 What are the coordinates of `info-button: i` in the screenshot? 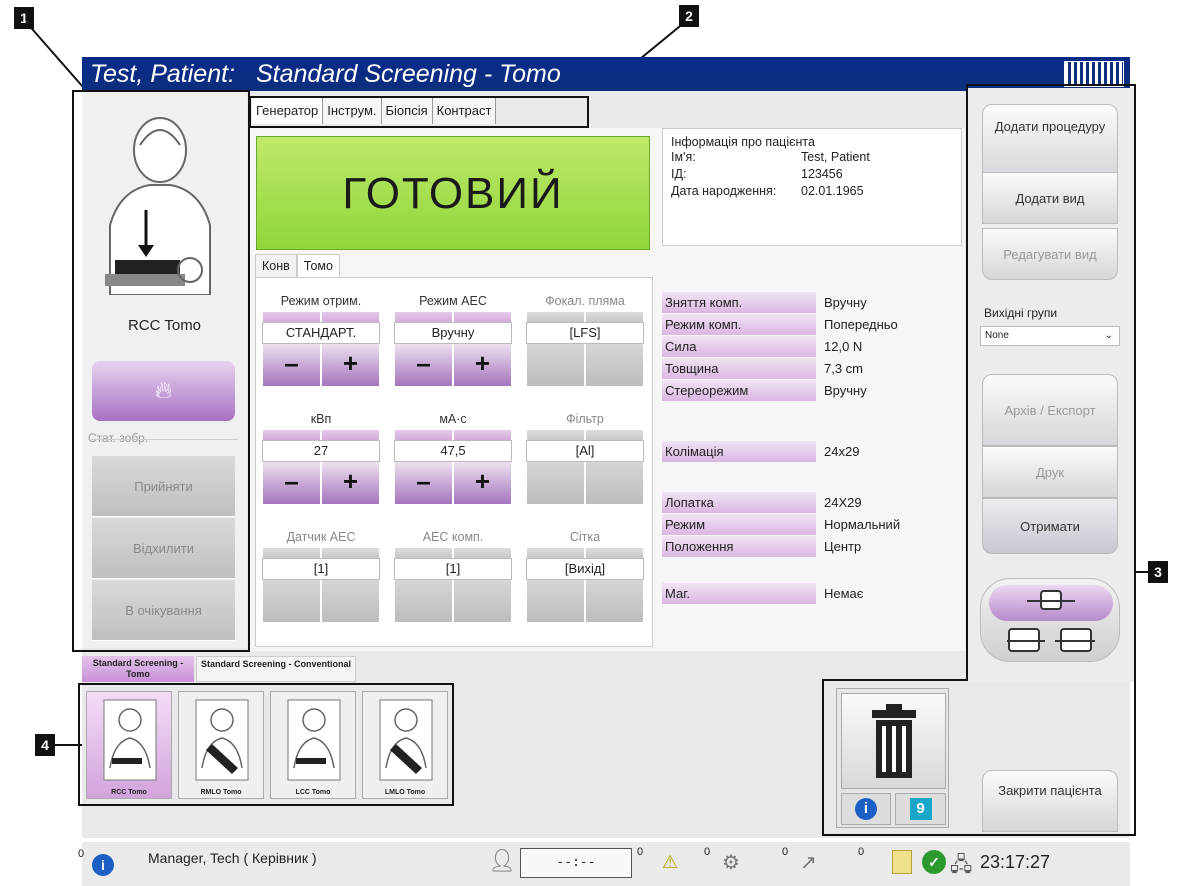 It's located at (866, 809).